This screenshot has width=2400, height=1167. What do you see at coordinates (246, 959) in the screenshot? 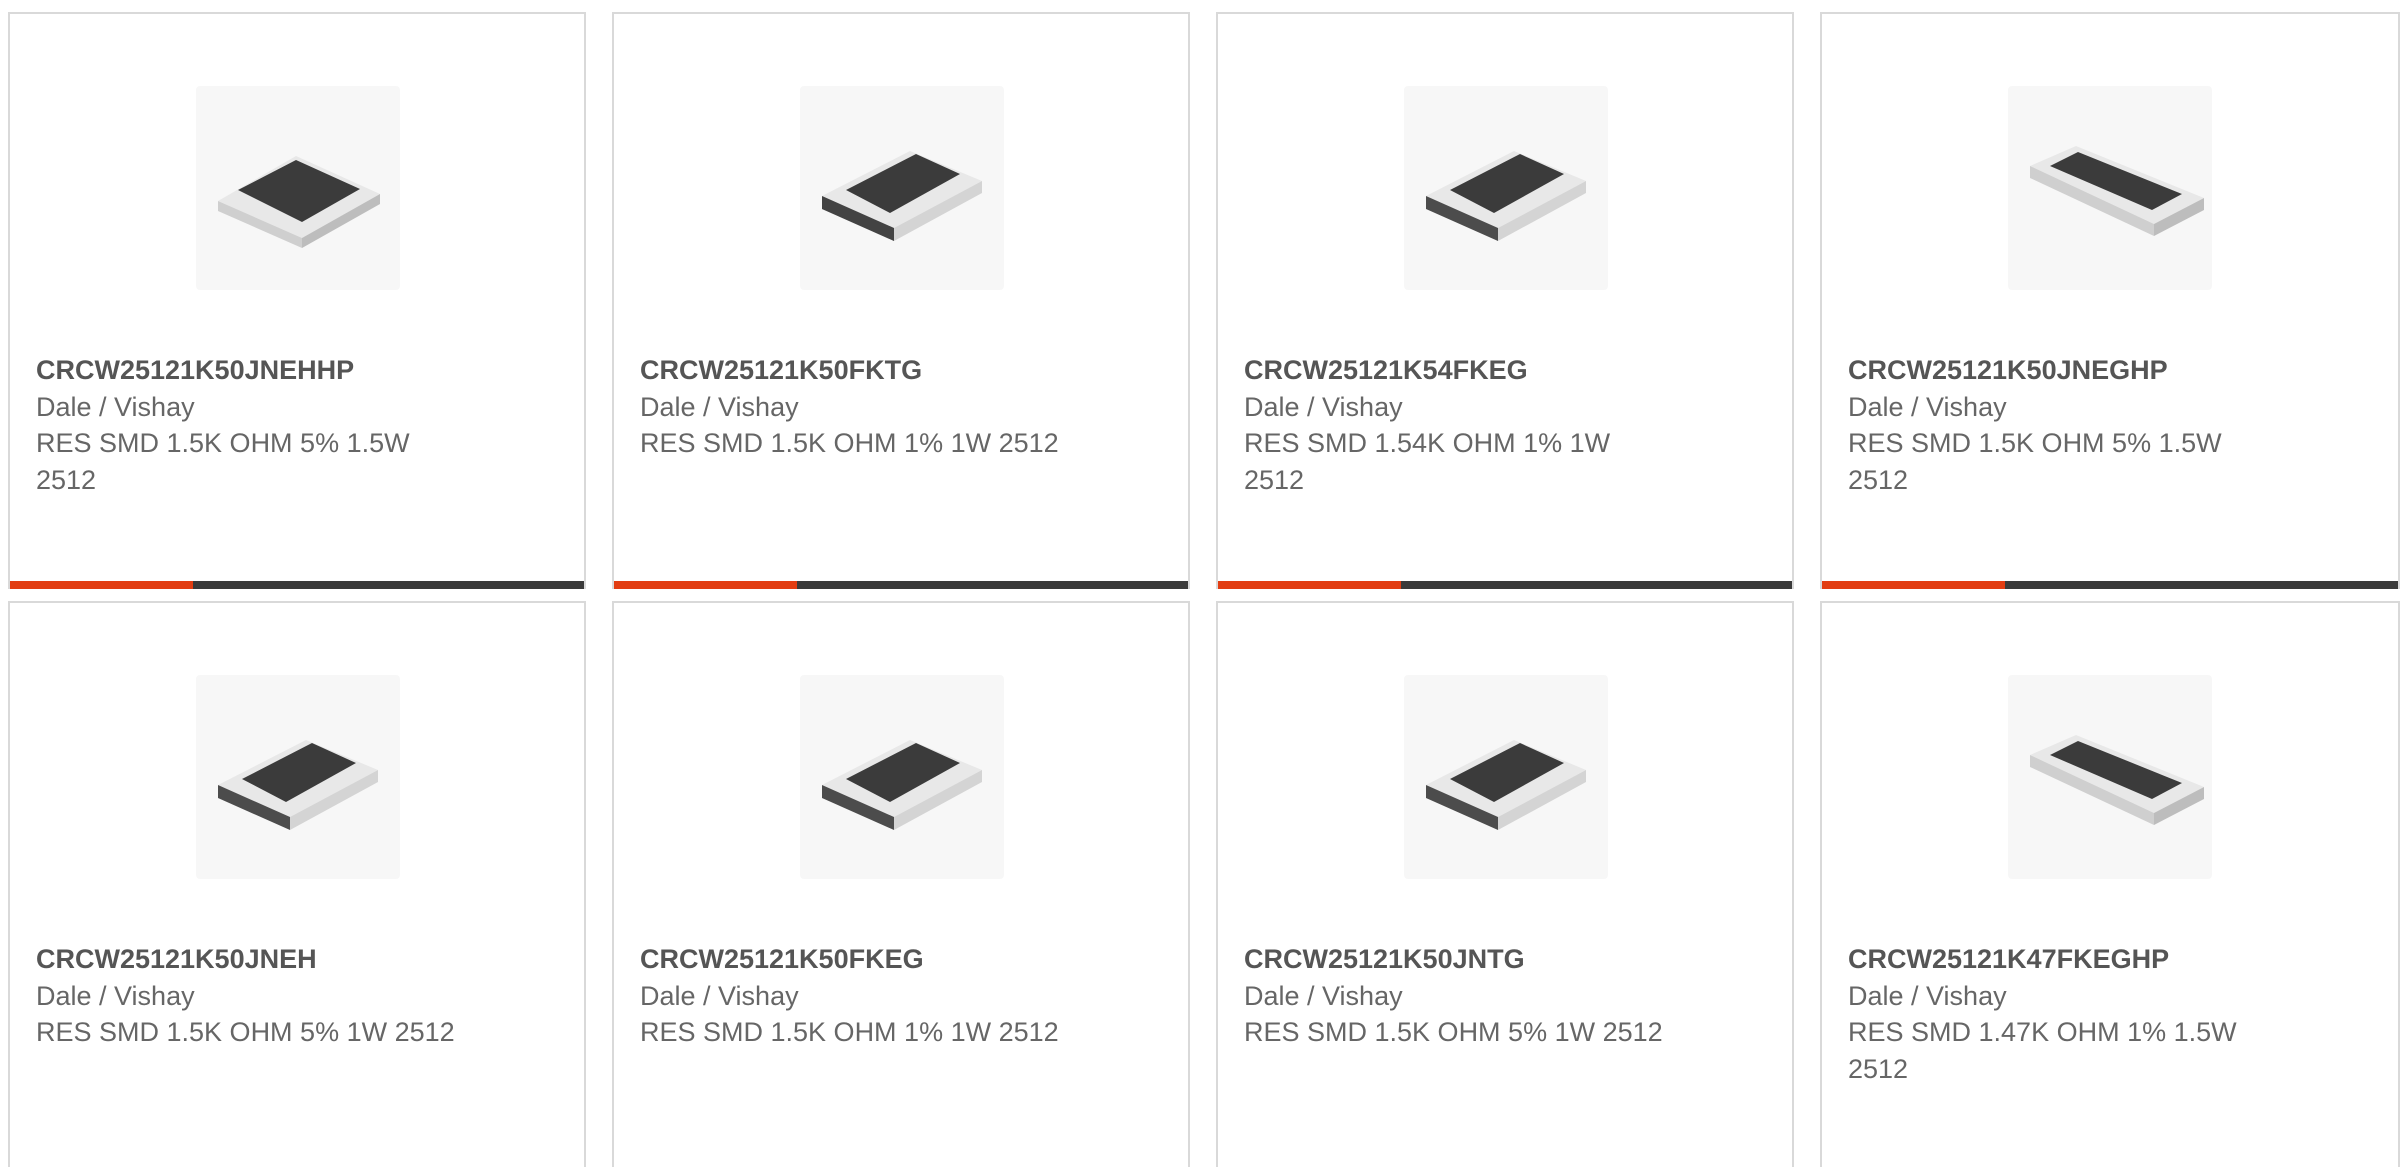
I see `part-number: CRCW25121K50JNEH` at bounding box center [246, 959].